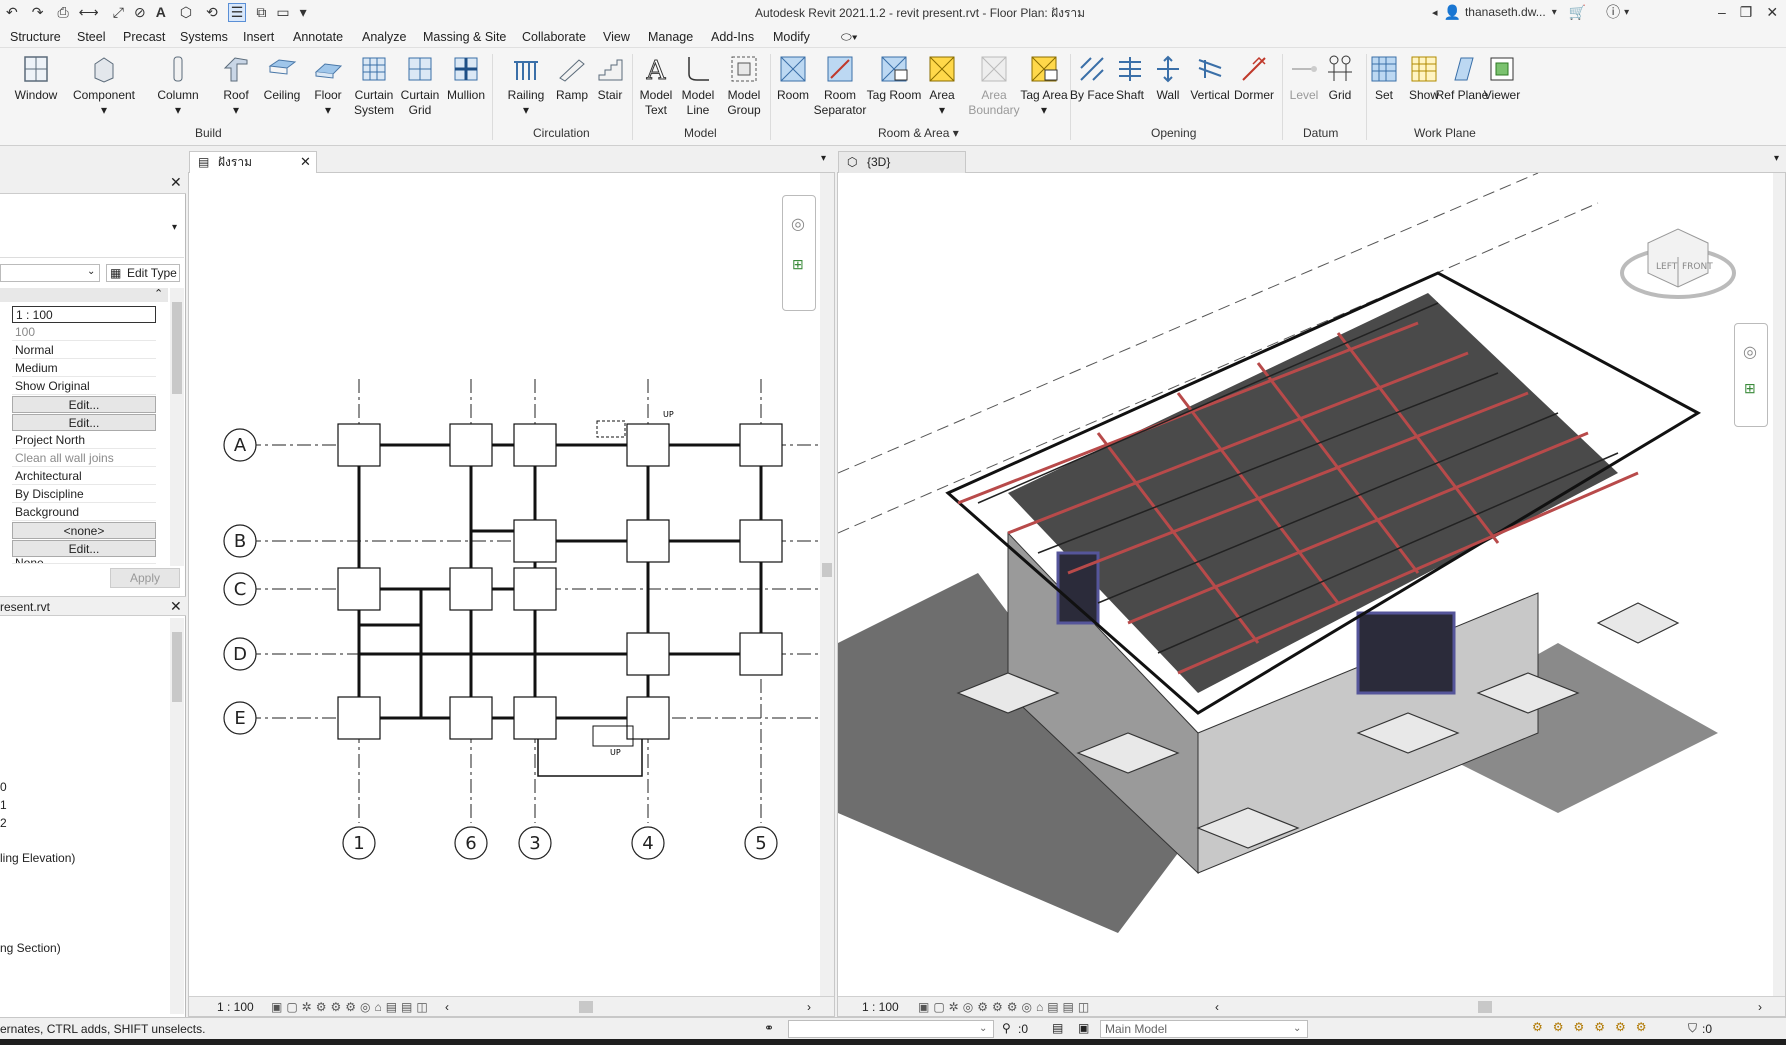  Describe the element at coordinates (942, 86) in the screenshot. I see `area-button: Area ▾` at that location.